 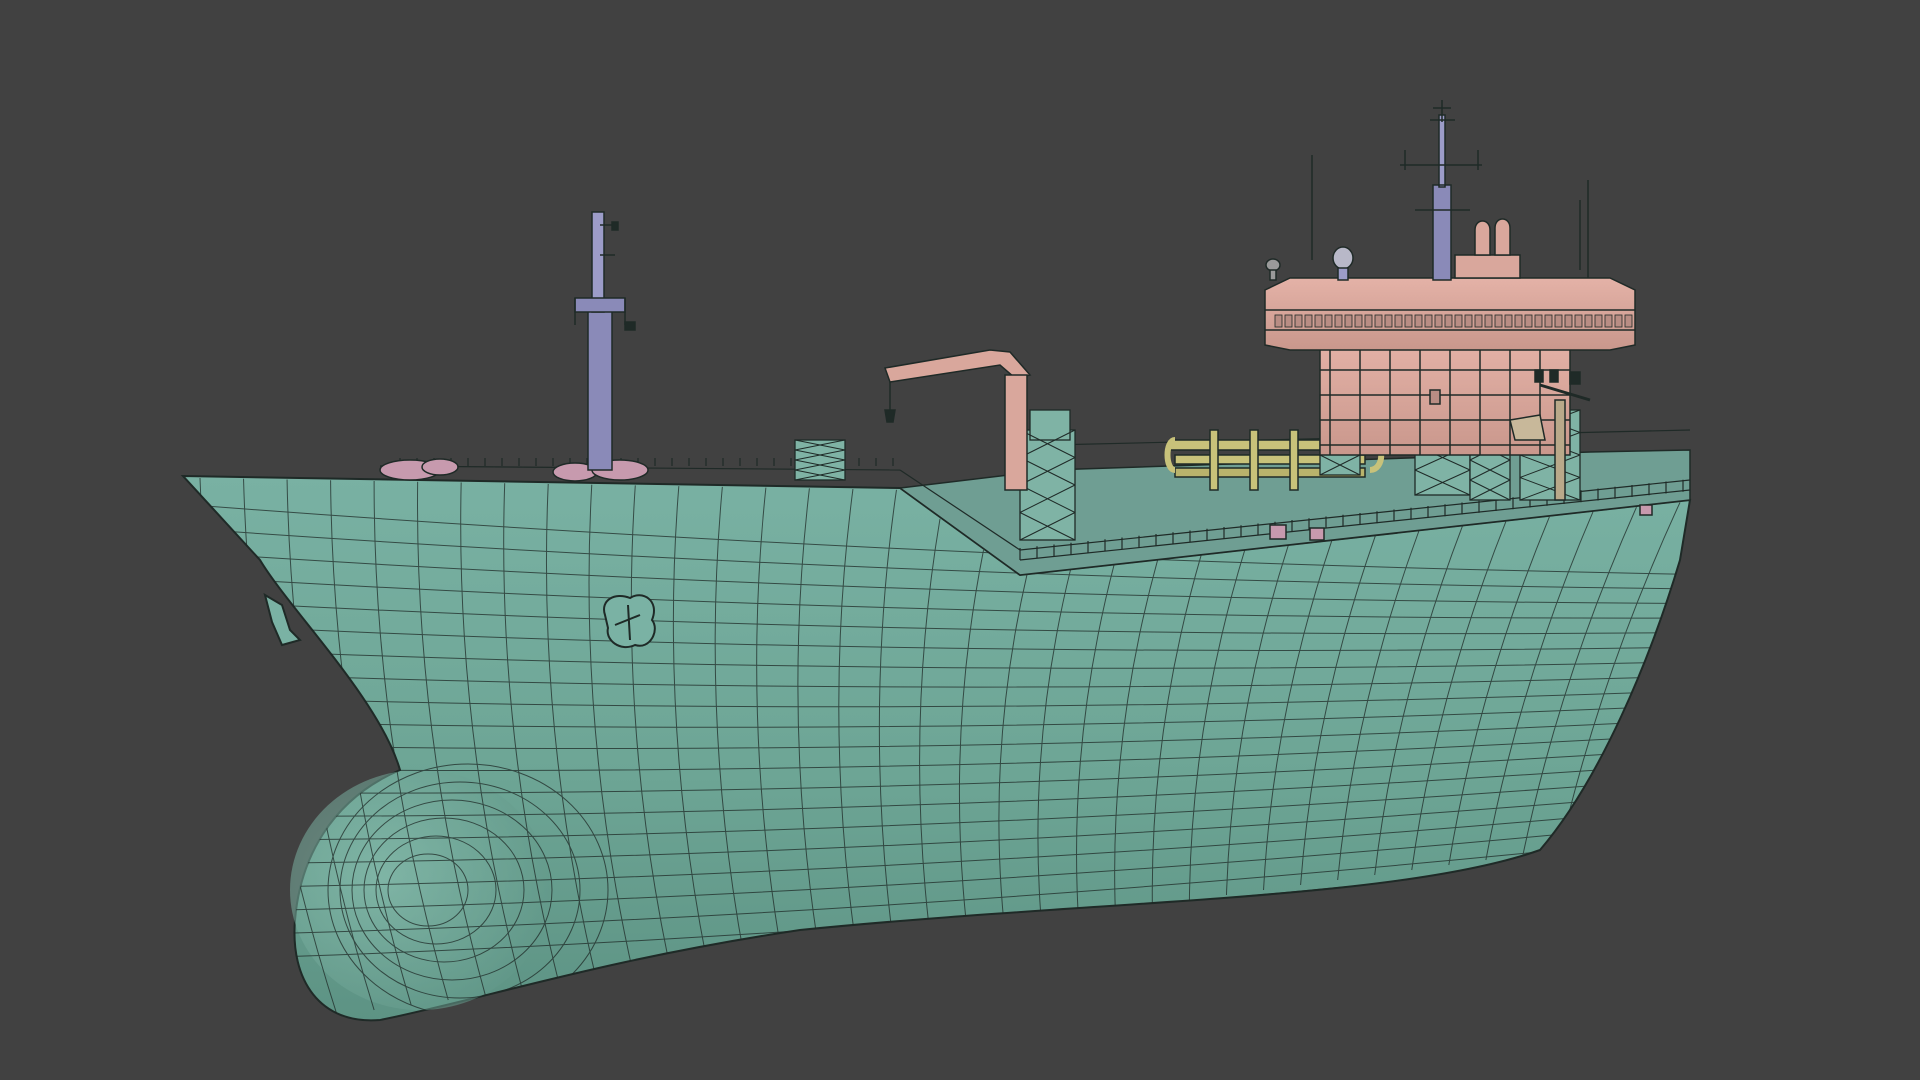 What do you see at coordinates (1343, 258) in the screenshot?
I see `radar-dome` at bounding box center [1343, 258].